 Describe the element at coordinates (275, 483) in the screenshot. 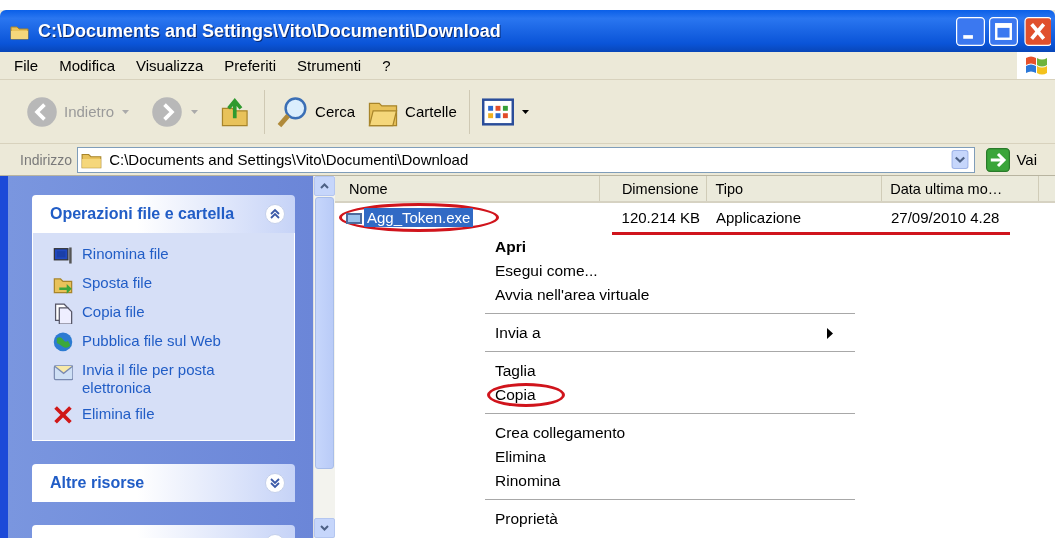

I see `expand-button` at that location.